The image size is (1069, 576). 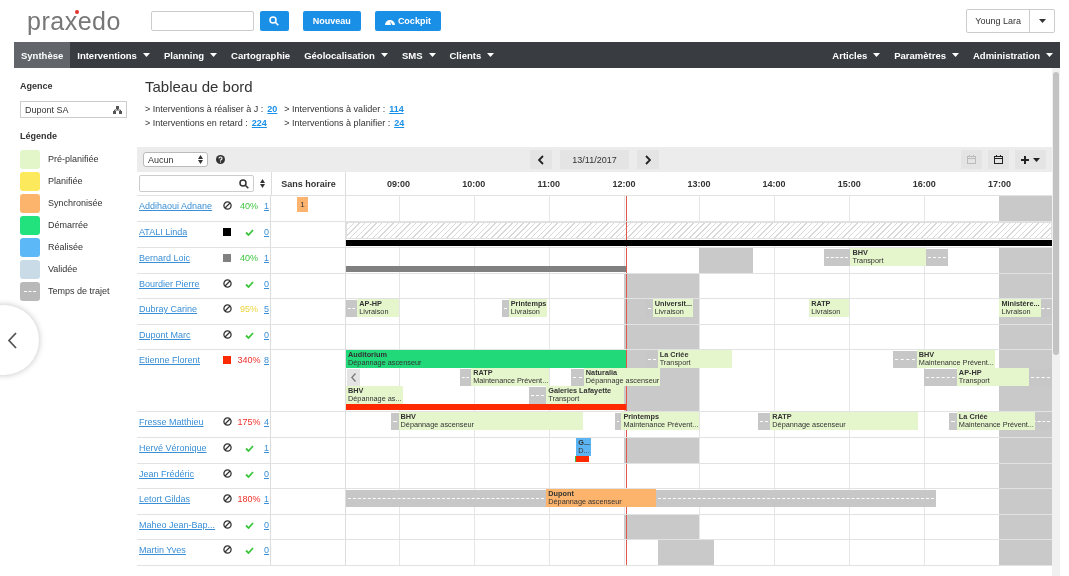 I want to click on stat-label: > Interventions en retard :, so click(x=196, y=123).